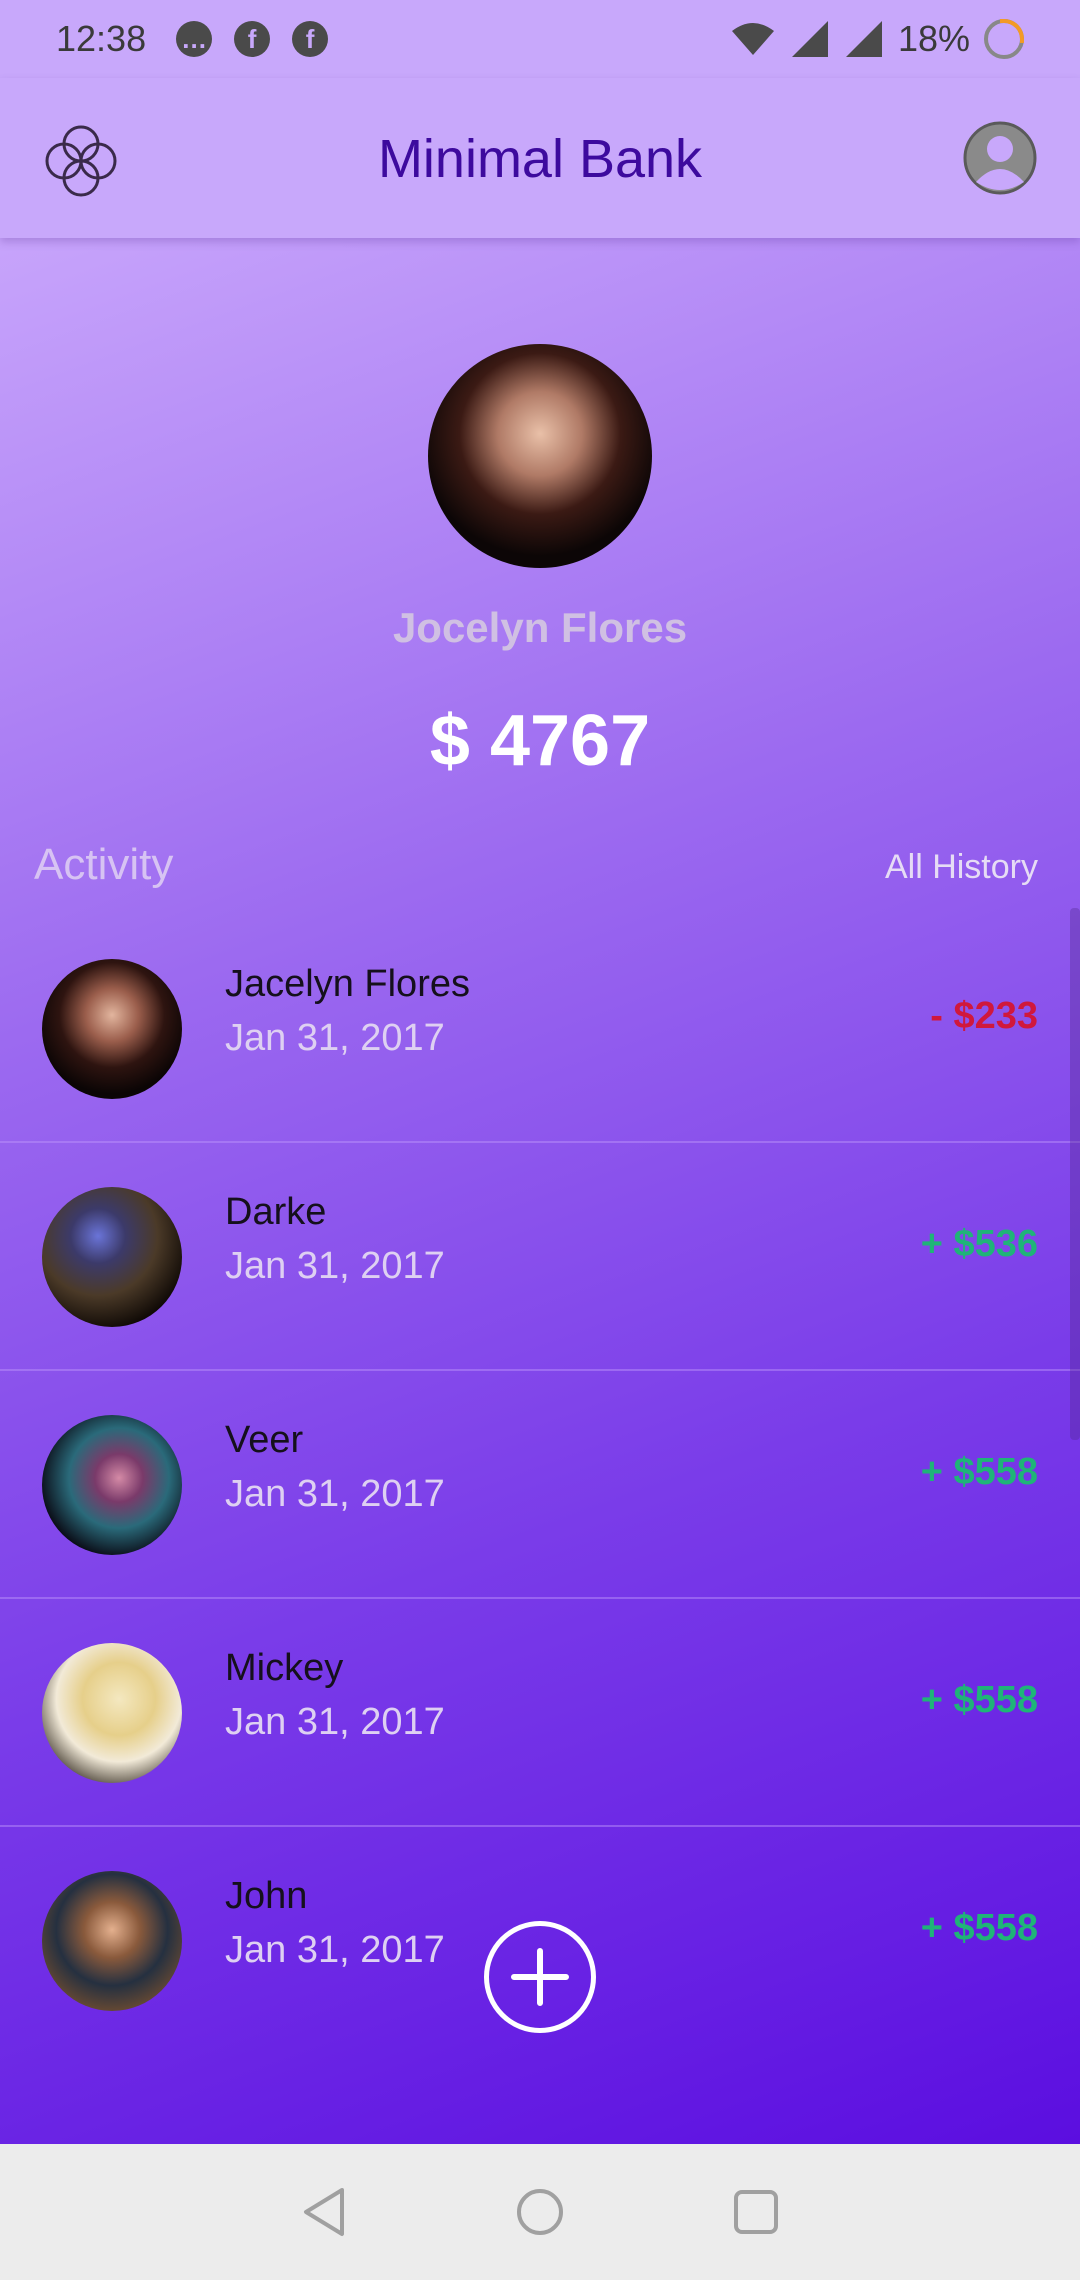 This screenshot has height=2280, width=1080. Describe the element at coordinates (1004, 39) in the screenshot. I see `battery-icon` at that location.